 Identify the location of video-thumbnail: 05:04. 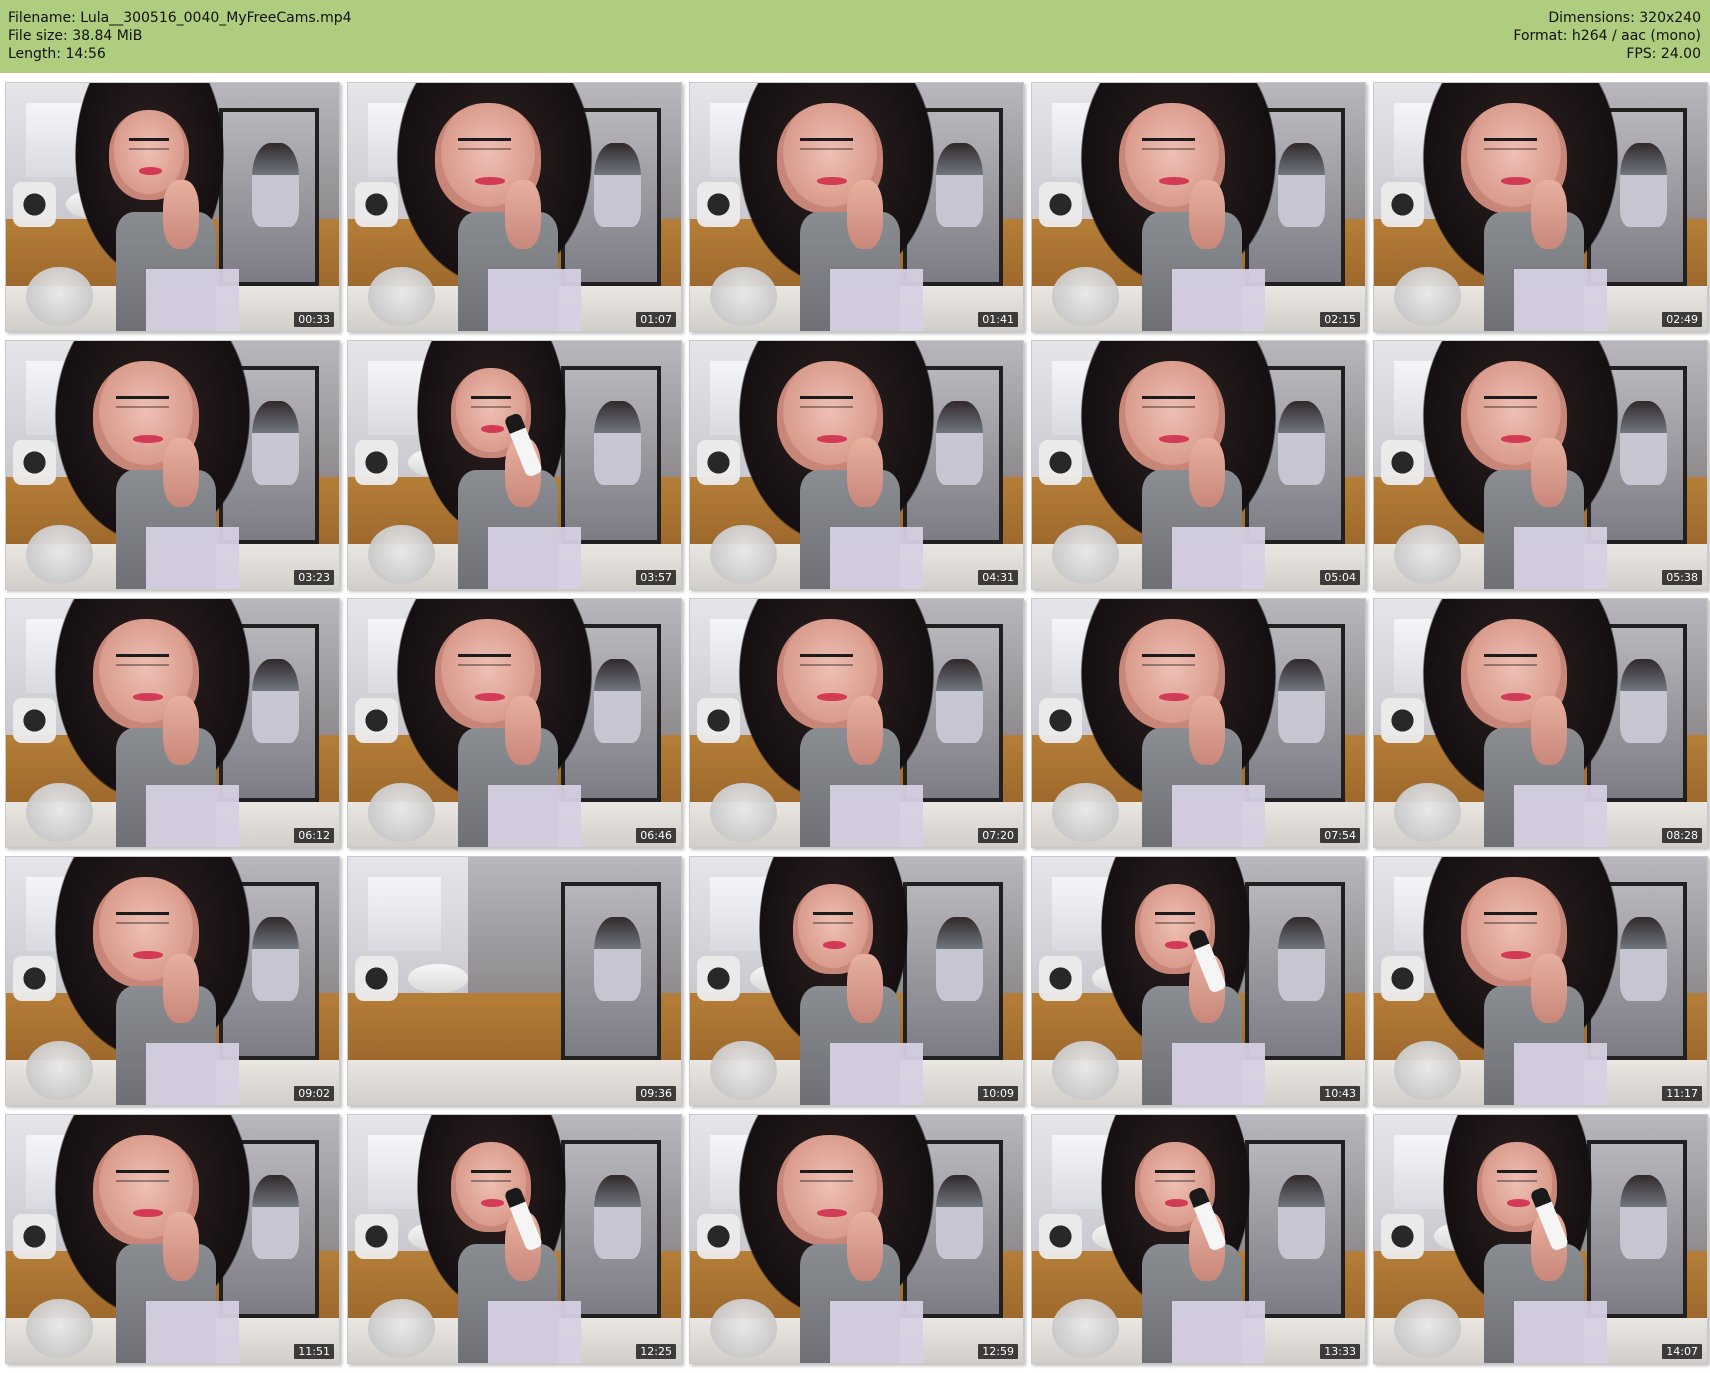
(1198, 465).